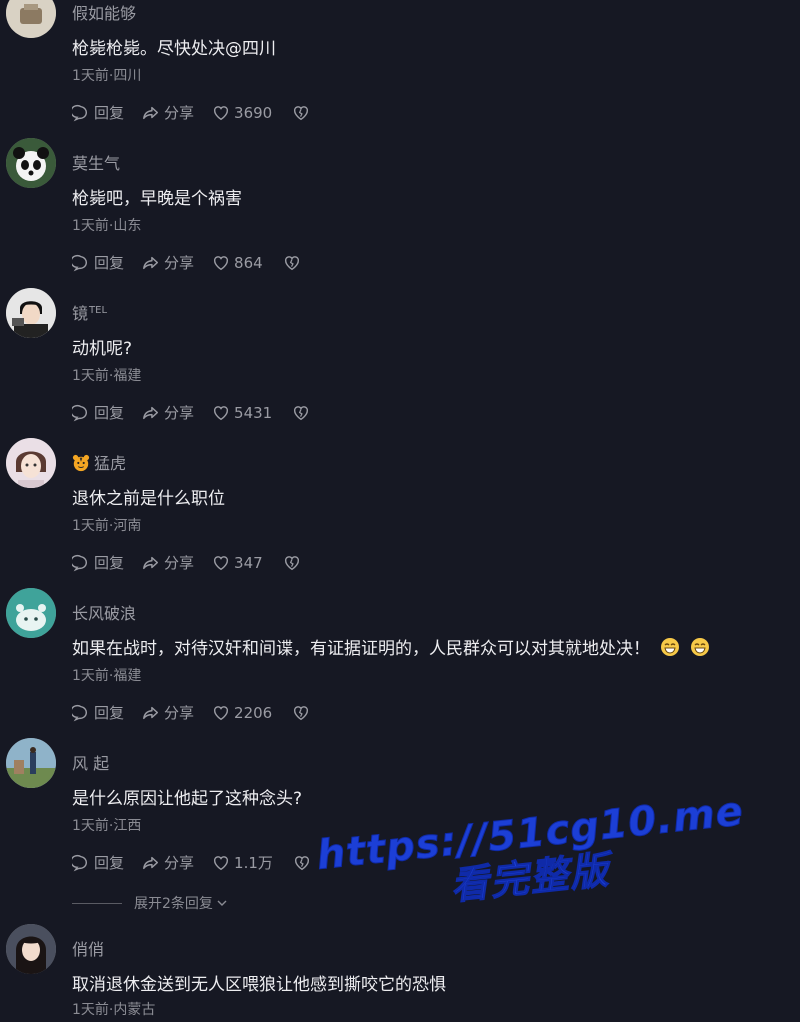  Describe the element at coordinates (202, 113) in the screenshot. I see `comment-actions: 回复 分享 3690` at that location.